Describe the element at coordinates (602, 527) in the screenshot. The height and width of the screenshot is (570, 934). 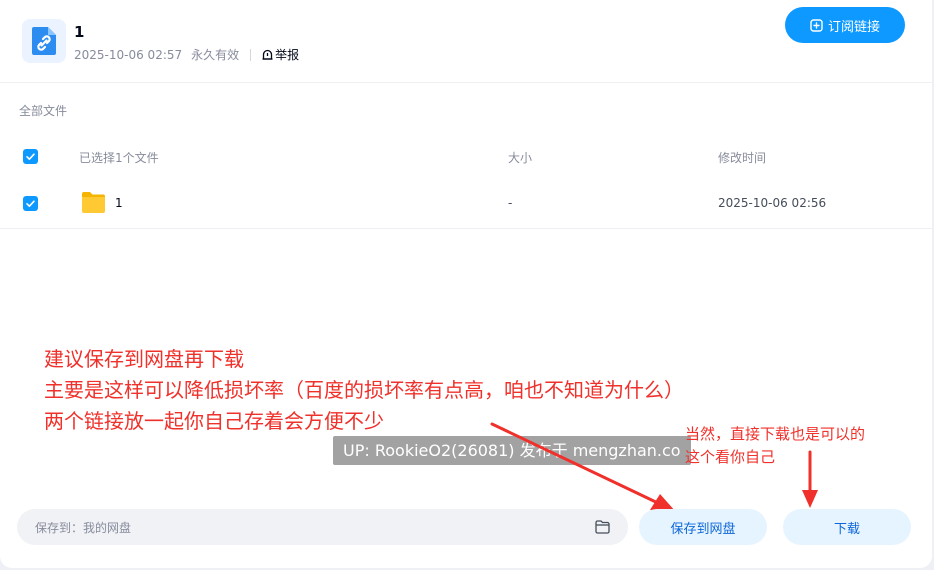
I see `folder-outline-icon` at that location.